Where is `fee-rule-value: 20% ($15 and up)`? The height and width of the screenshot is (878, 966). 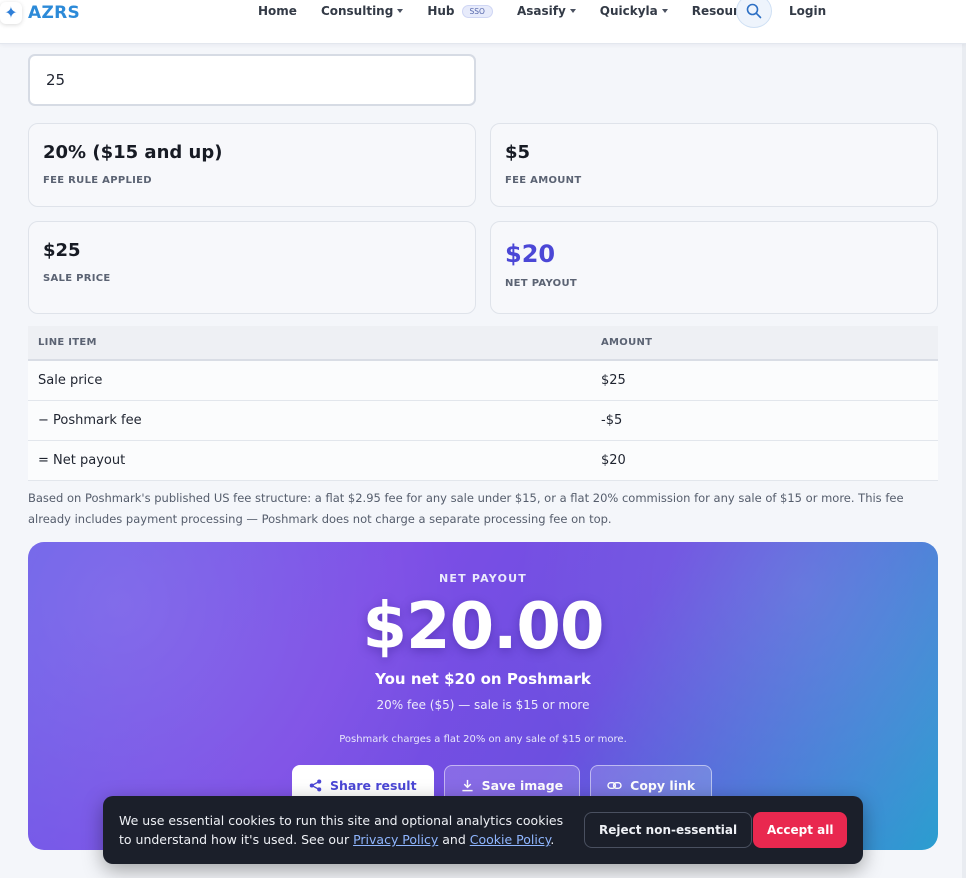 fee-rule-value: 20% ($15 and up) is located at coordinates (133, 152).